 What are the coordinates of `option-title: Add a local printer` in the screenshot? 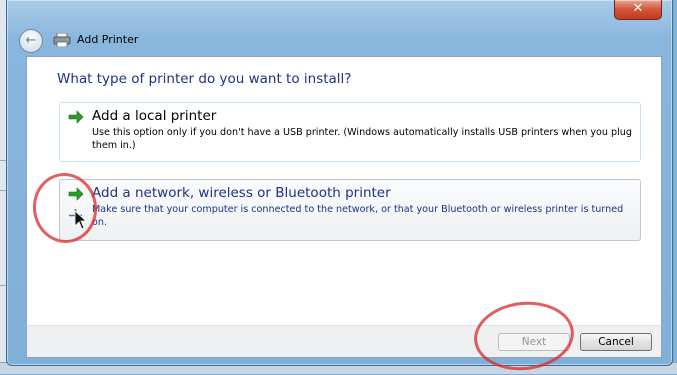 It's located at (154, 116).